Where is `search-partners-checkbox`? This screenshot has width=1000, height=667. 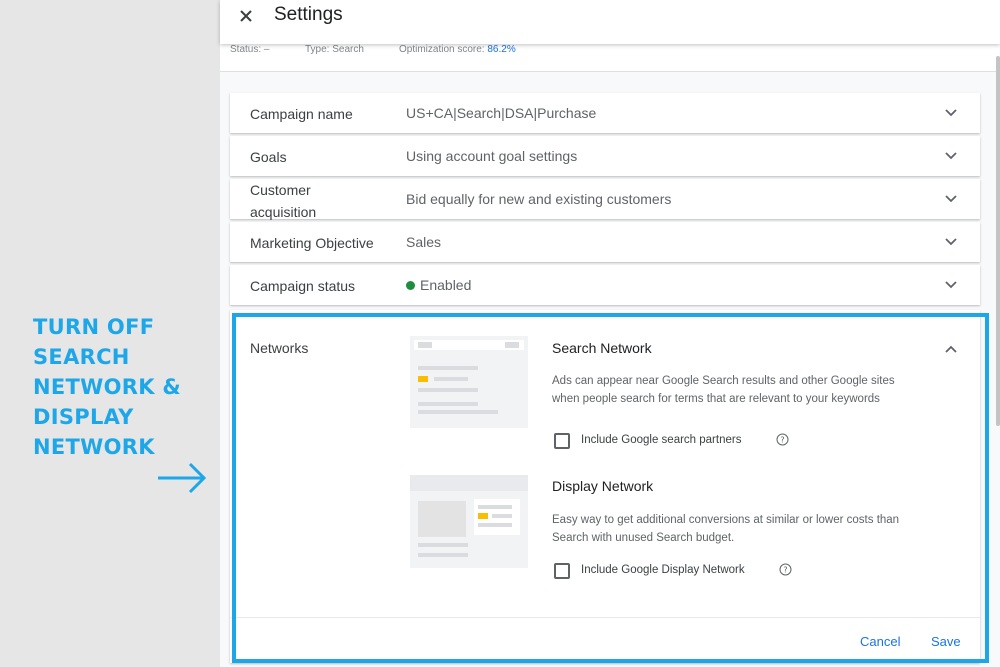 search-partners-checkbox is located at coordinates (562, 441).